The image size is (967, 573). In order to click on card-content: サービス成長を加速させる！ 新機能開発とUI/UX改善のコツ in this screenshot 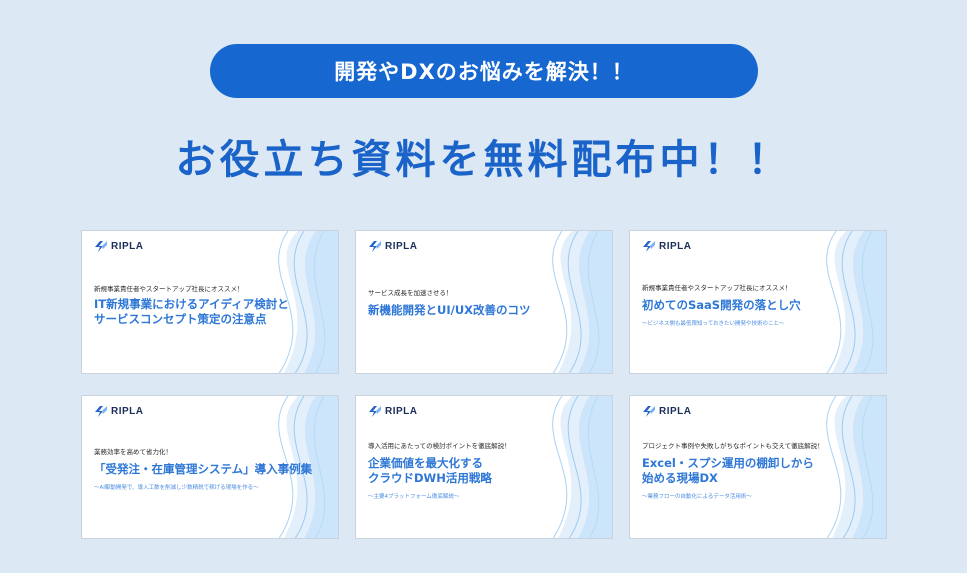, I will do `click(482, 302)`.